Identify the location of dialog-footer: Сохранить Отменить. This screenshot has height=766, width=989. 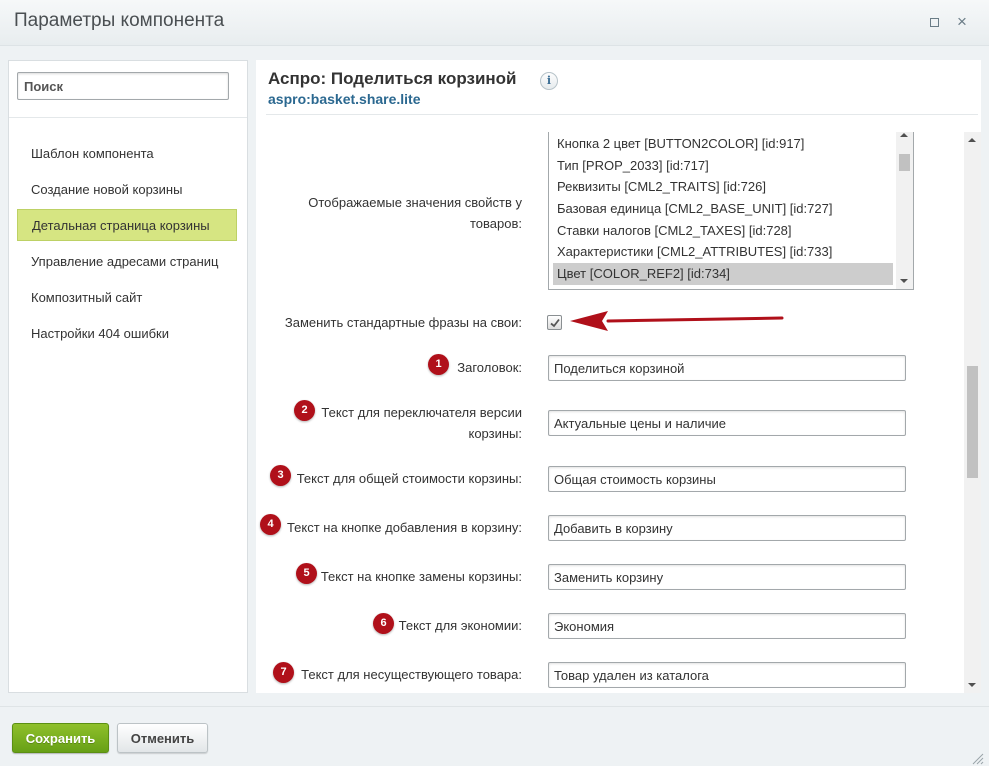
(494, 736).